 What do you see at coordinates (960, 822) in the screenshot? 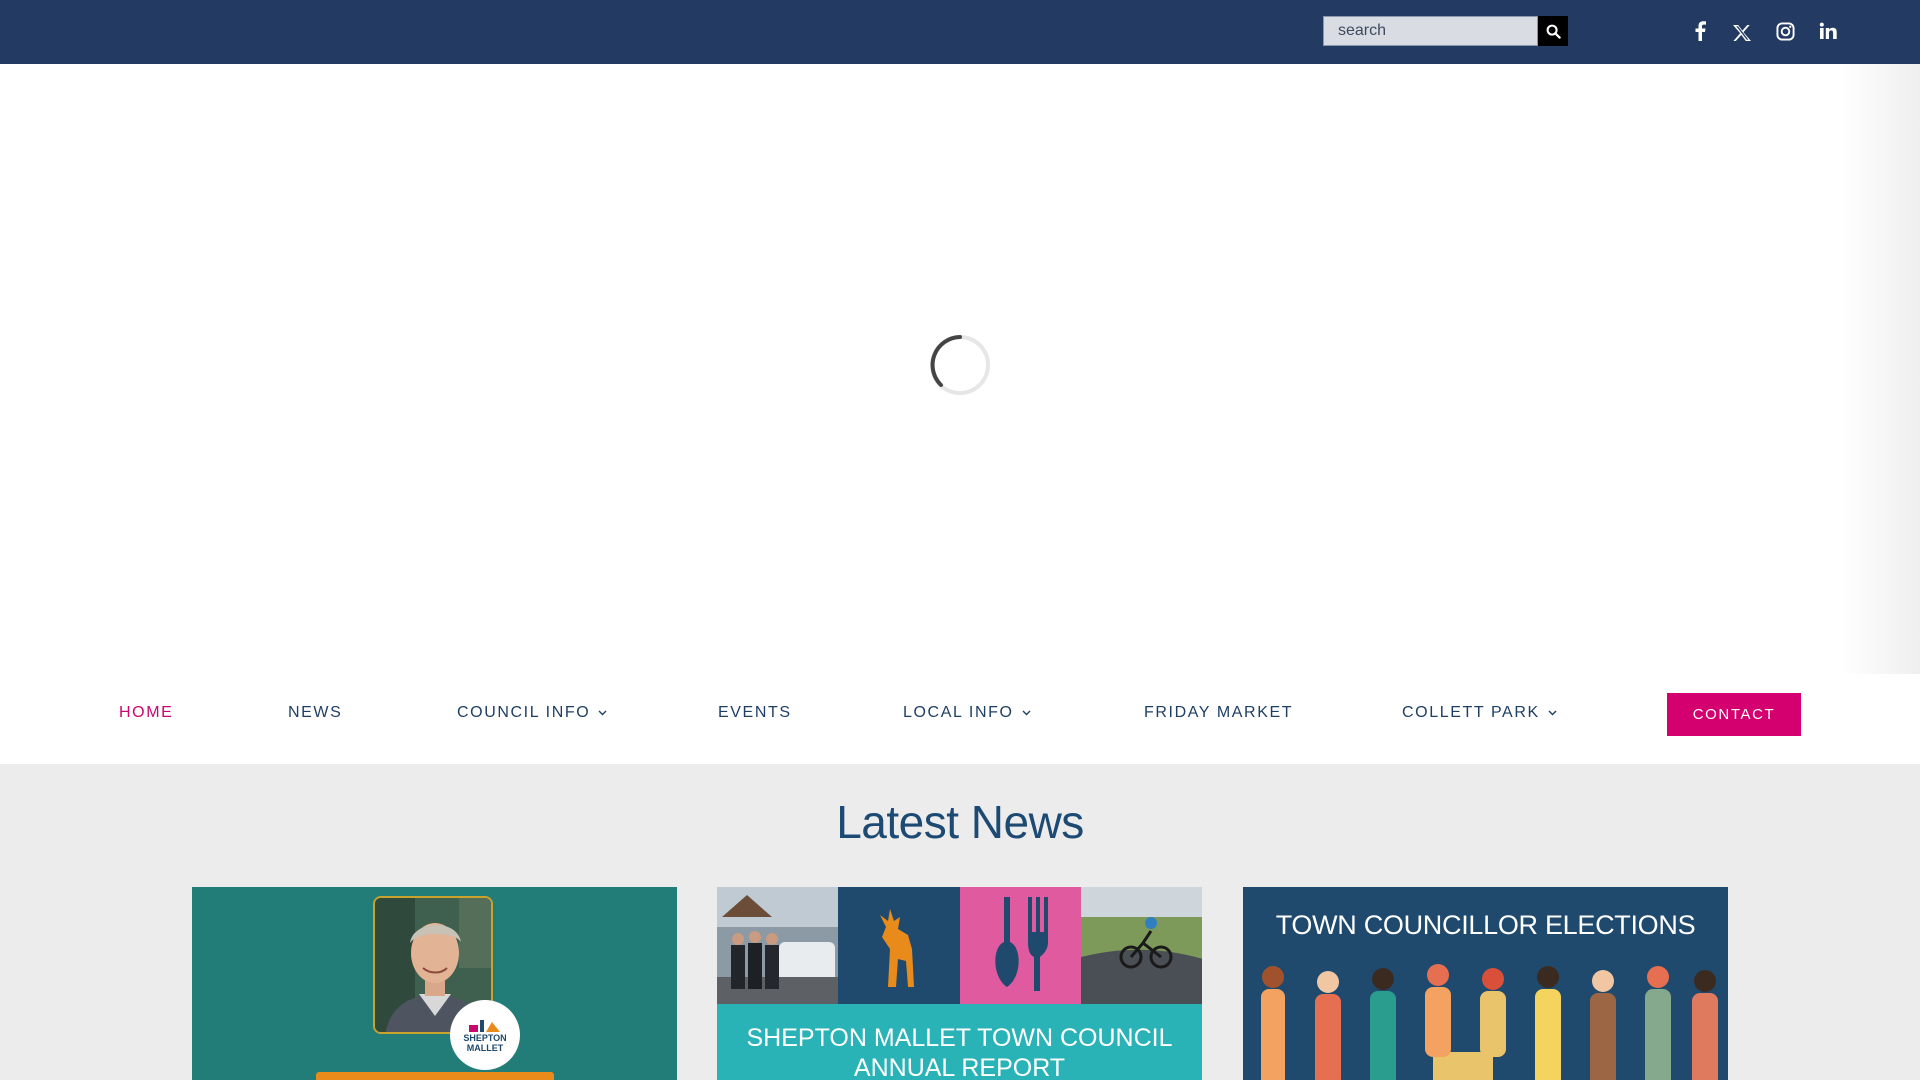
I see `latest-news-title: Latest News` at bounding box center [960, 822].